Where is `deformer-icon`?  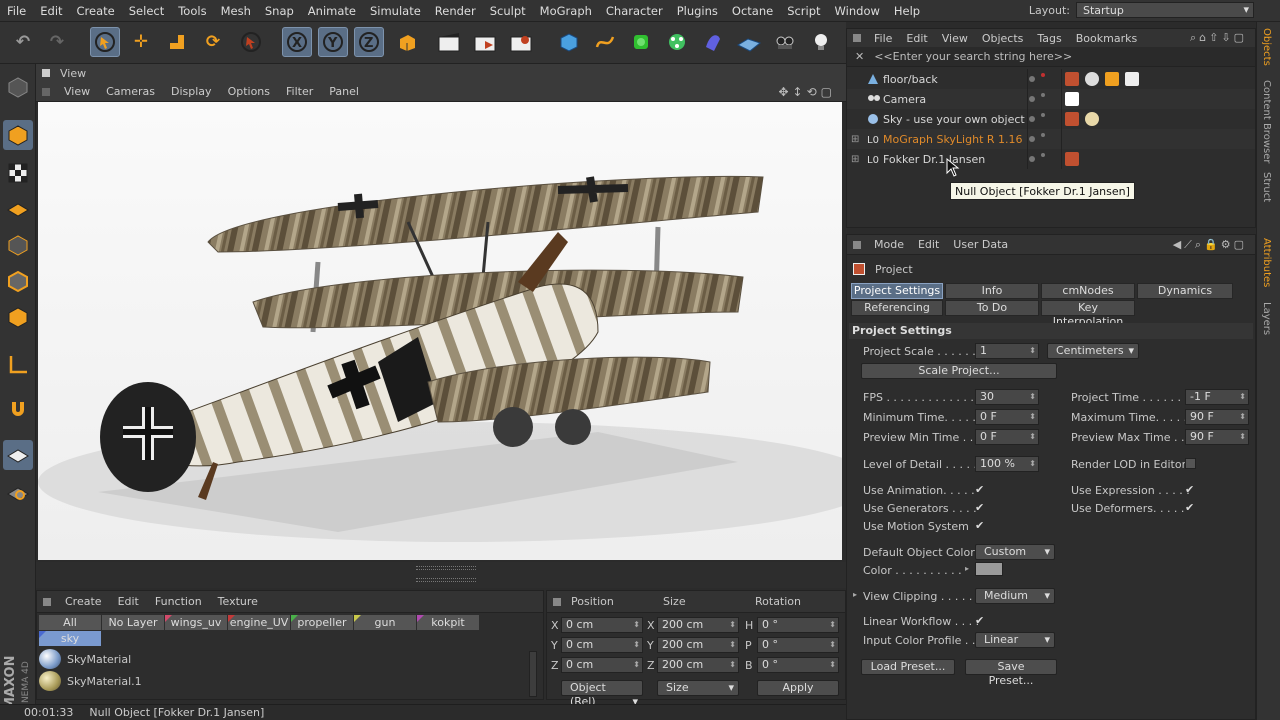 deformer-icon is located at coordinates (713, 42).